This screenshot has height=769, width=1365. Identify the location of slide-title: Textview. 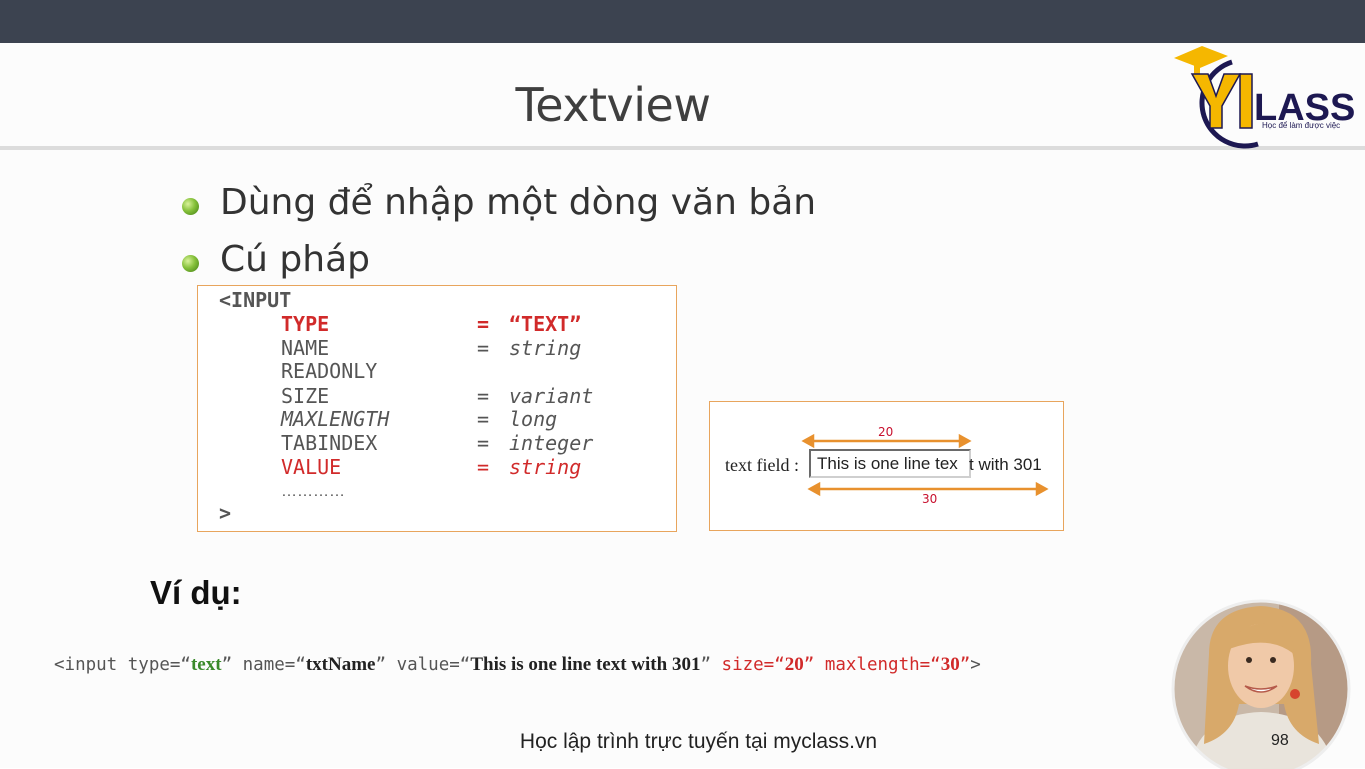
(613, 105).